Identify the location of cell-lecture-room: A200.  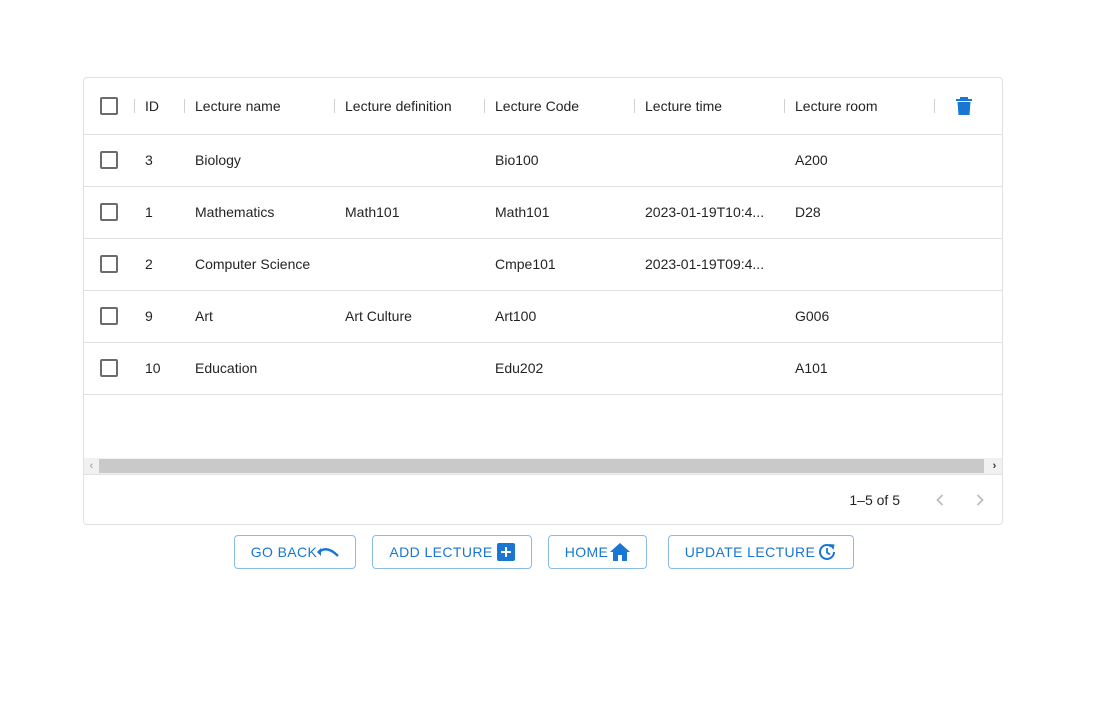
(811, 160).